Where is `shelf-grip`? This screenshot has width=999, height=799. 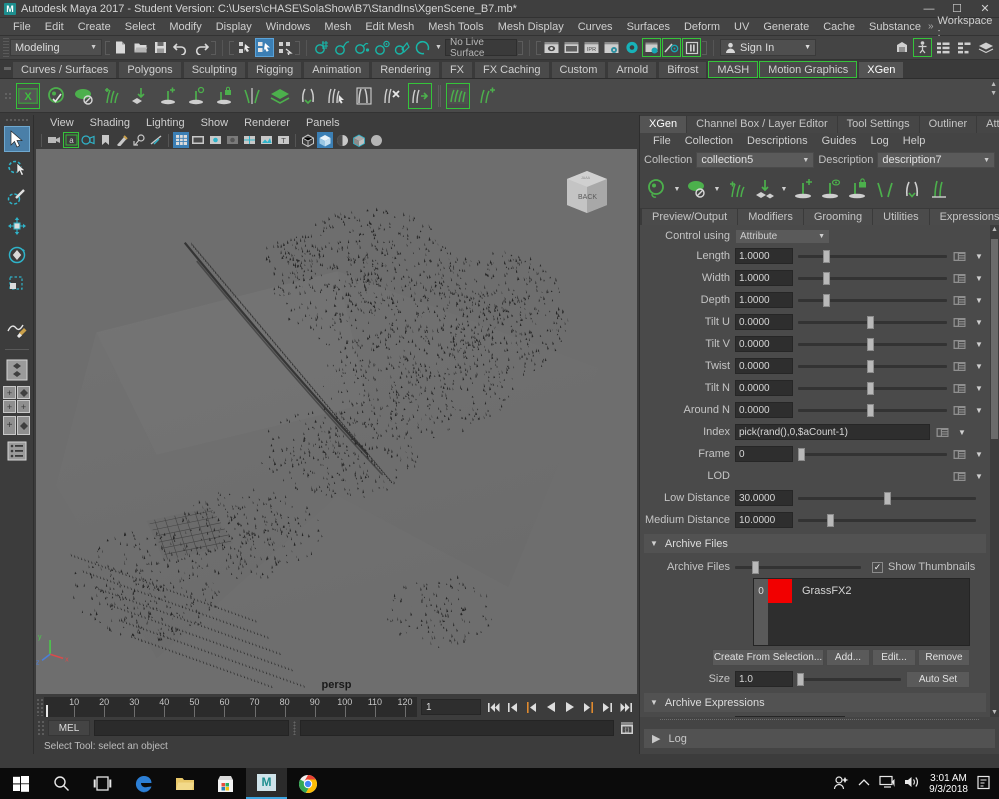 shelf-grip is located at coordinates (7, 68).